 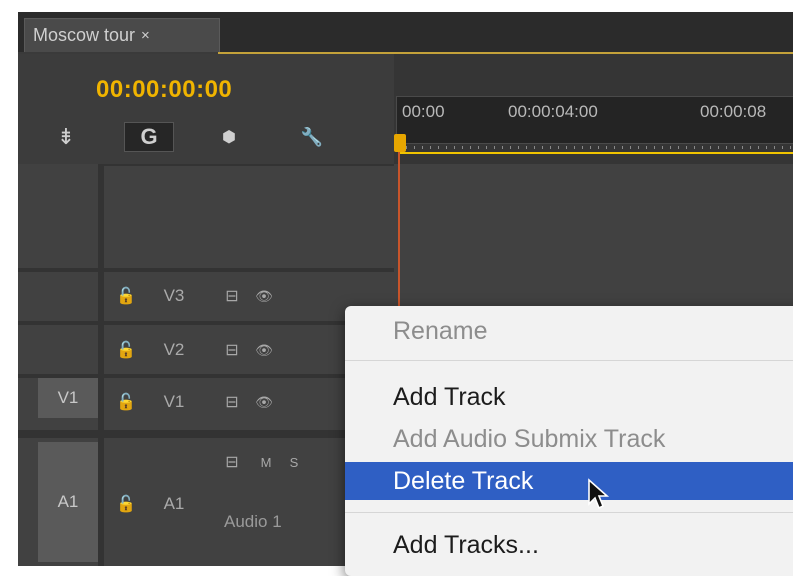 I want to click on menu-item-add-track: Add Track, so click(x=569, y=397).